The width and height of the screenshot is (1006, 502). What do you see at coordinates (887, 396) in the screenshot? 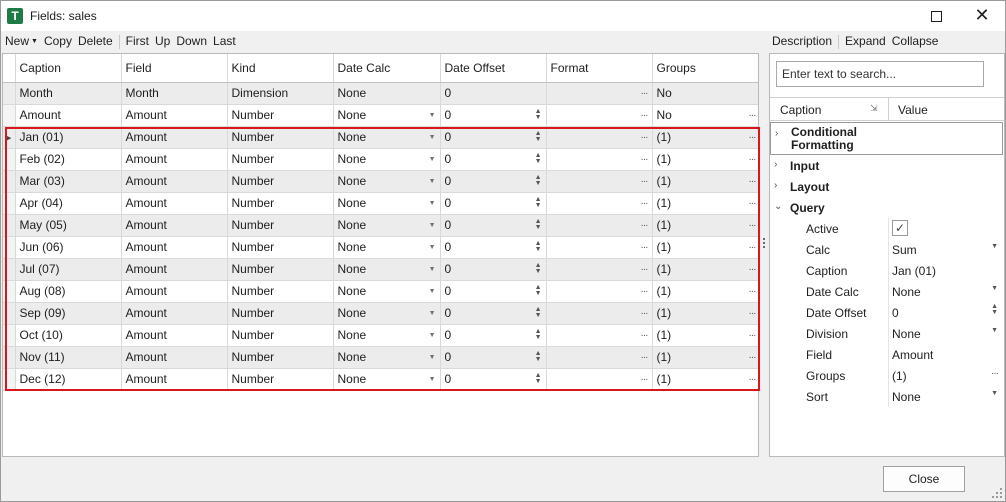
I see `property-row: Sort None ▼` at bounding box center [887, 396].